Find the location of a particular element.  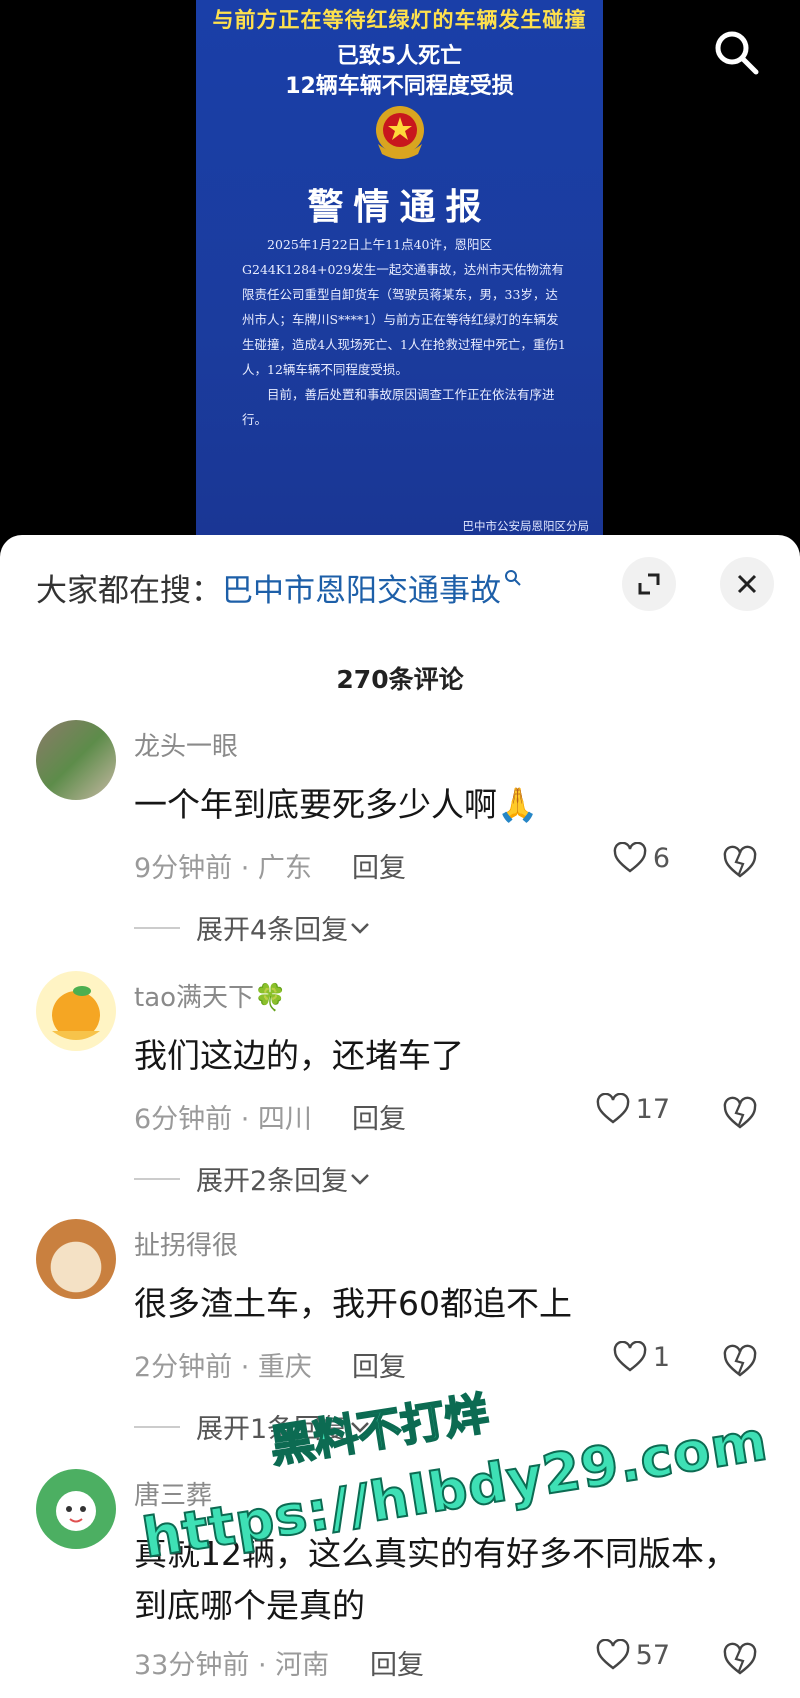

headline-line3: 12辆车辆不同程度受损 is located at coordinates (399, 86).